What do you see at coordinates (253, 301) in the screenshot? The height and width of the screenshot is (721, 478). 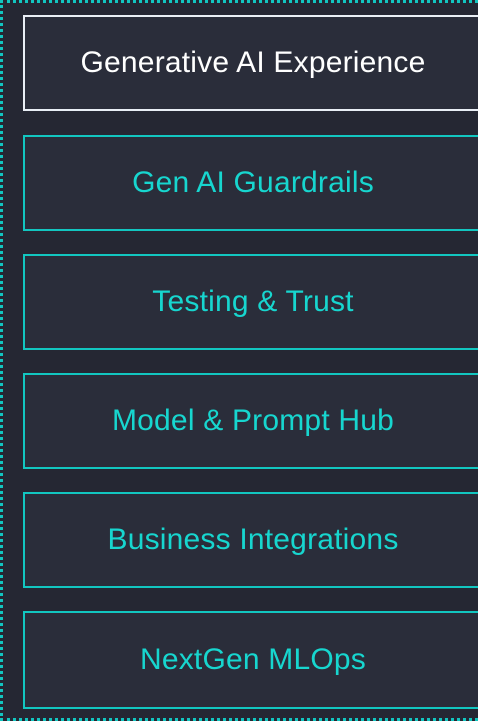 I see `menu-item-label: Testing & Trust` at bounding box center [253, 301].